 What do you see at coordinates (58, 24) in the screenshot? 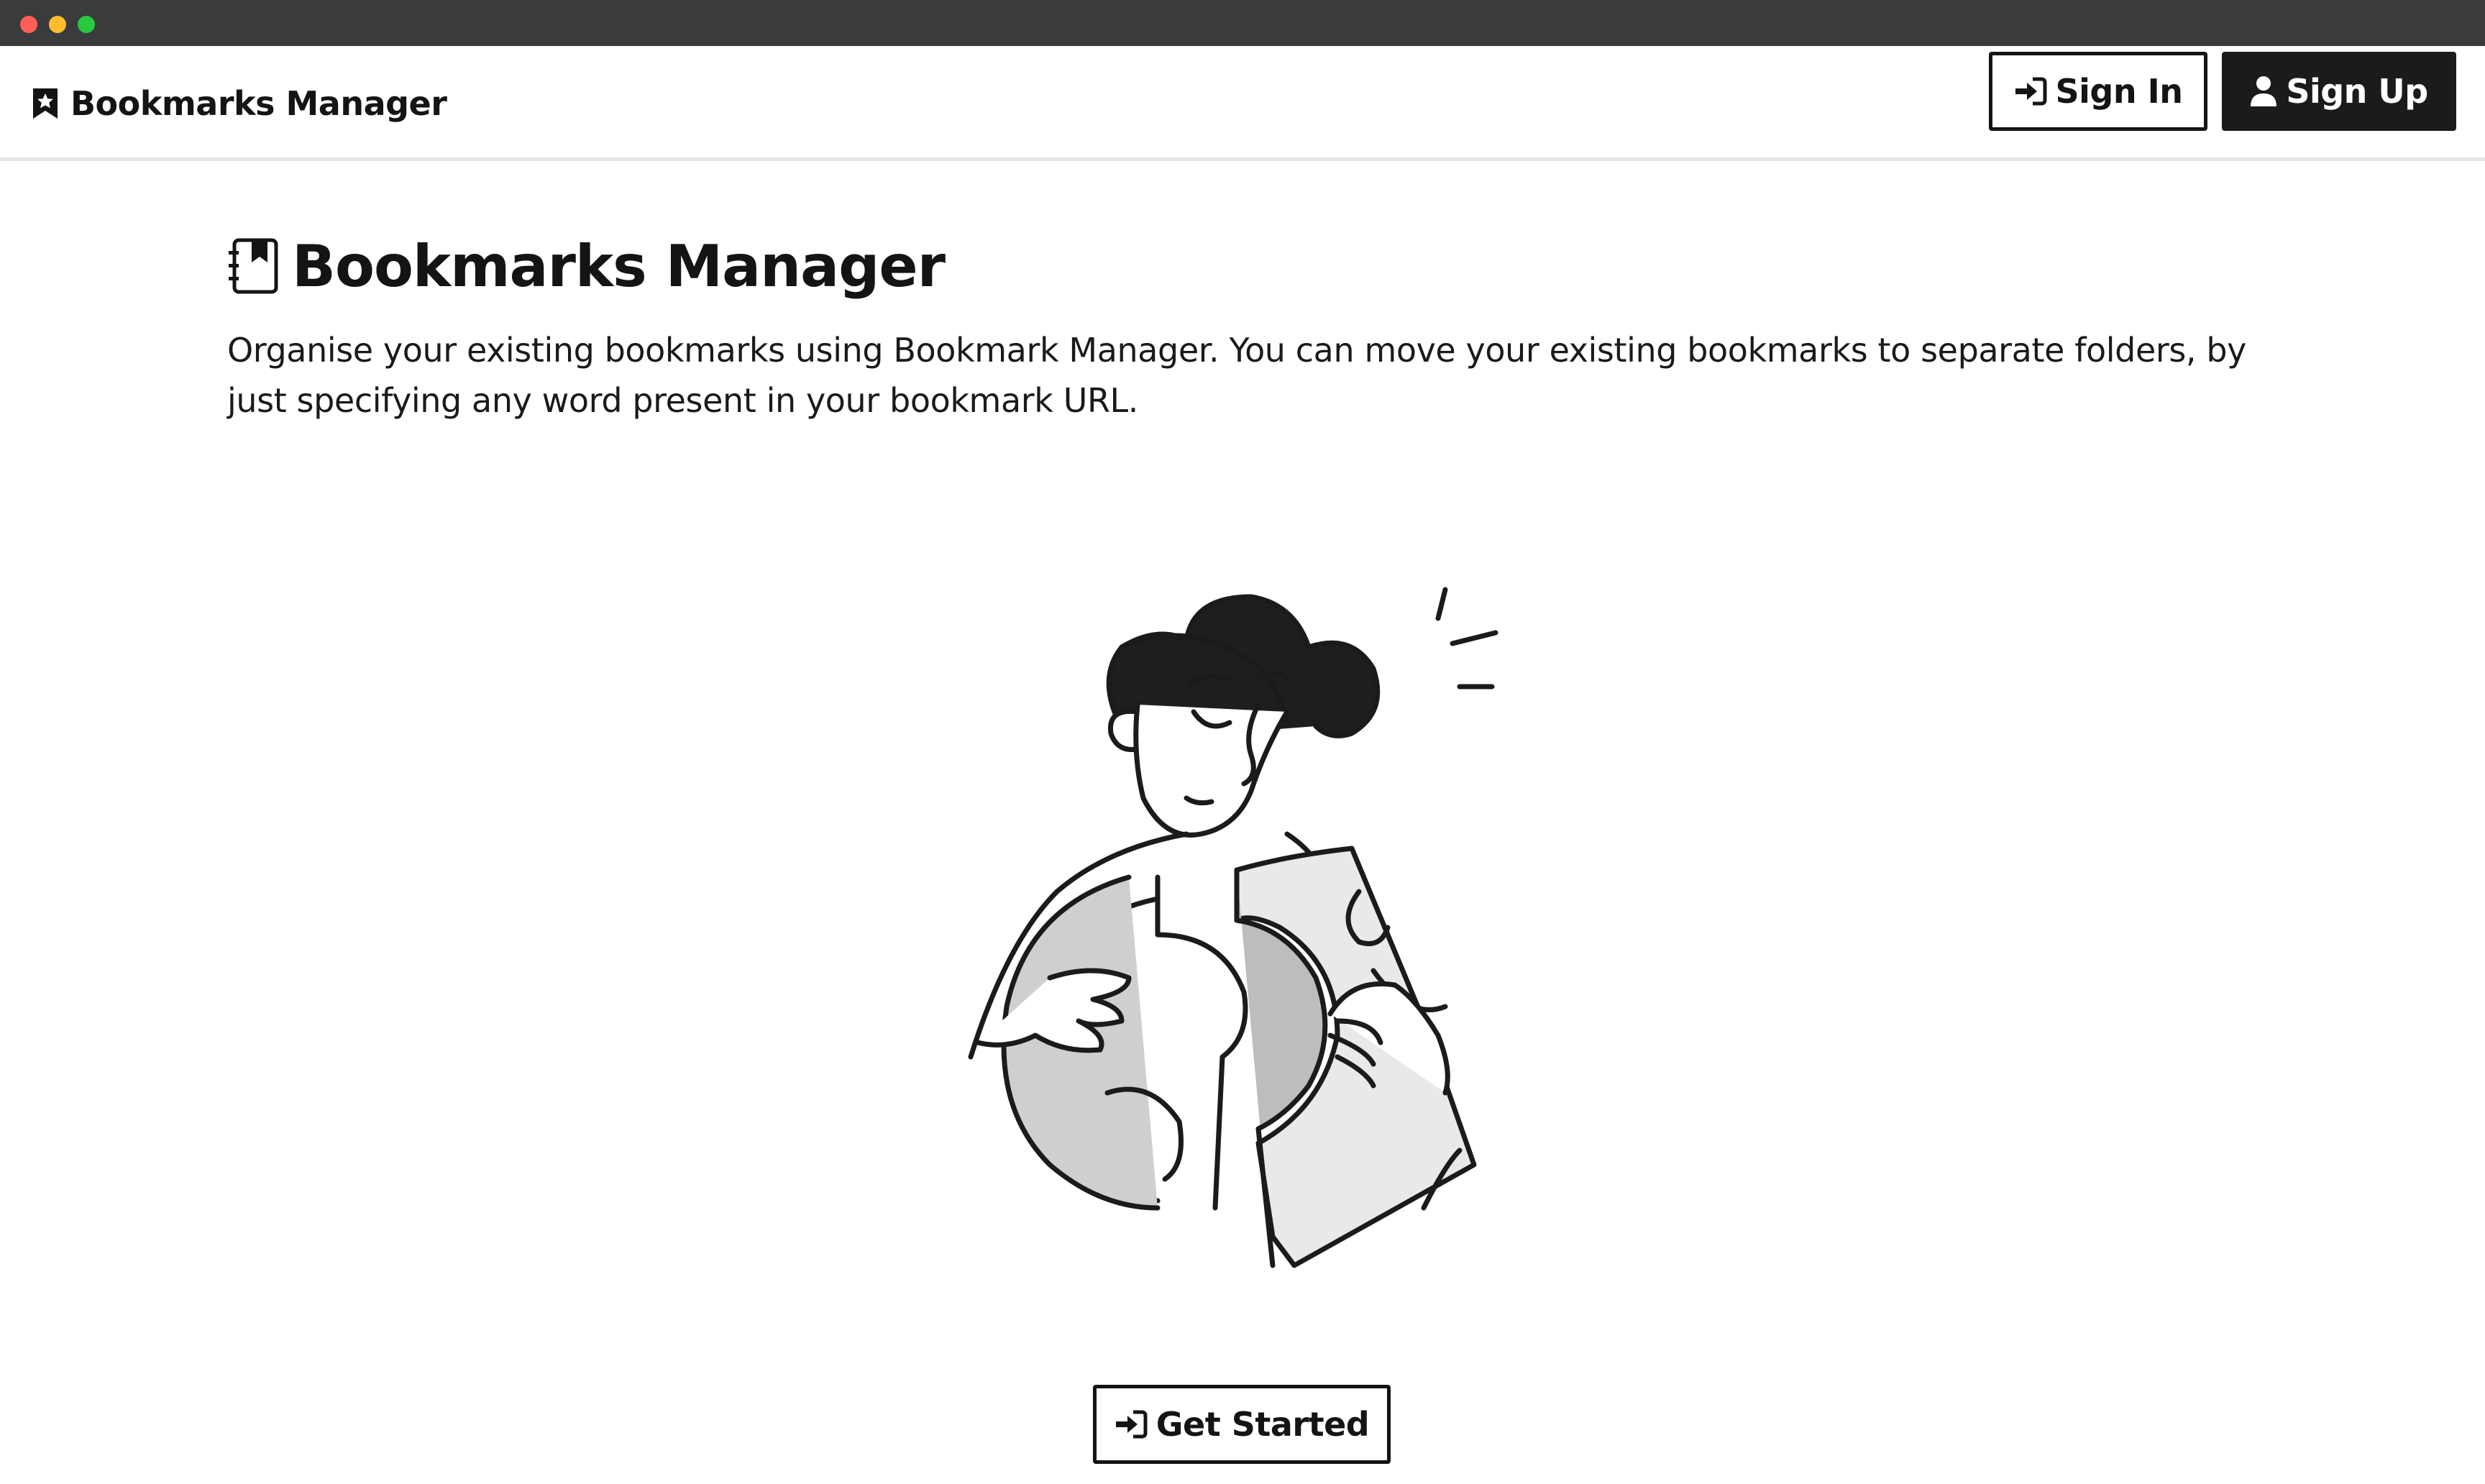
I see `minimize-window-button` at bounding box center [58, 24].